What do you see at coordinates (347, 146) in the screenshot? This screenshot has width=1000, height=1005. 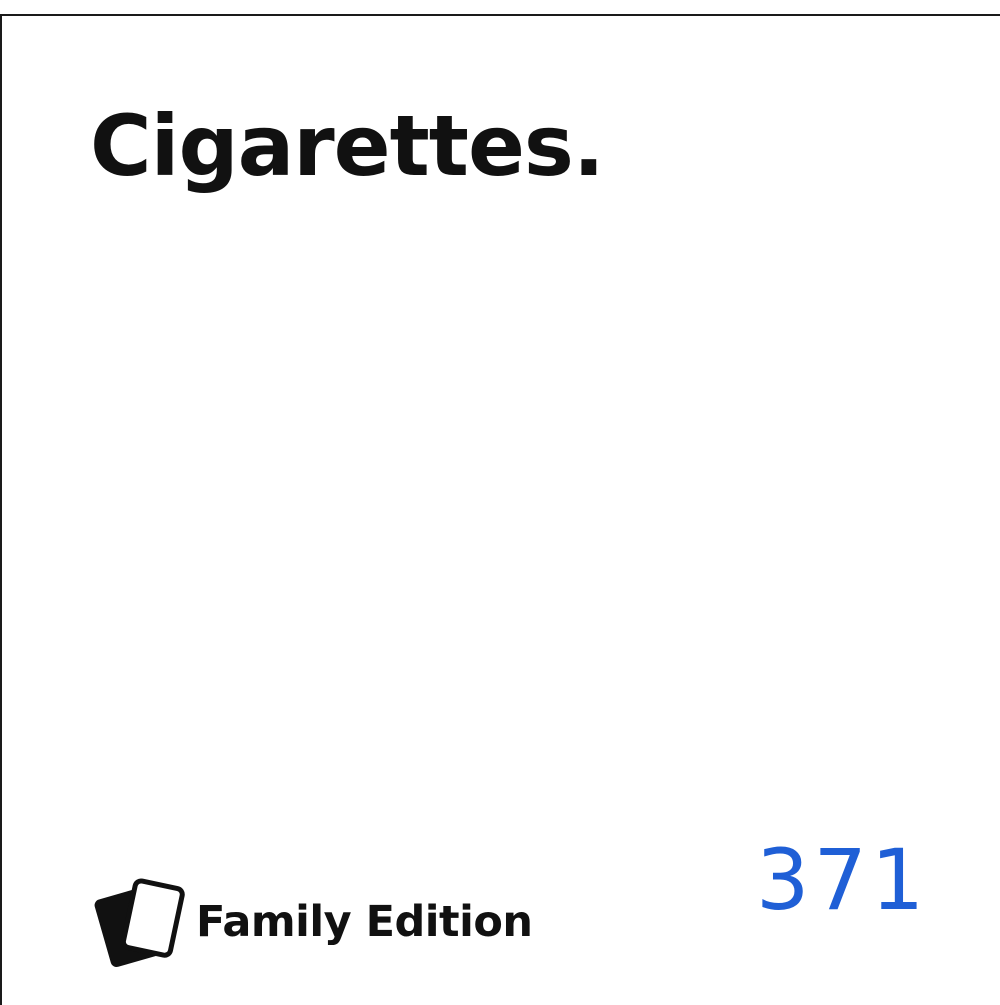 I see `card-text: Cigarettes.` at bounding box center [347, 146].